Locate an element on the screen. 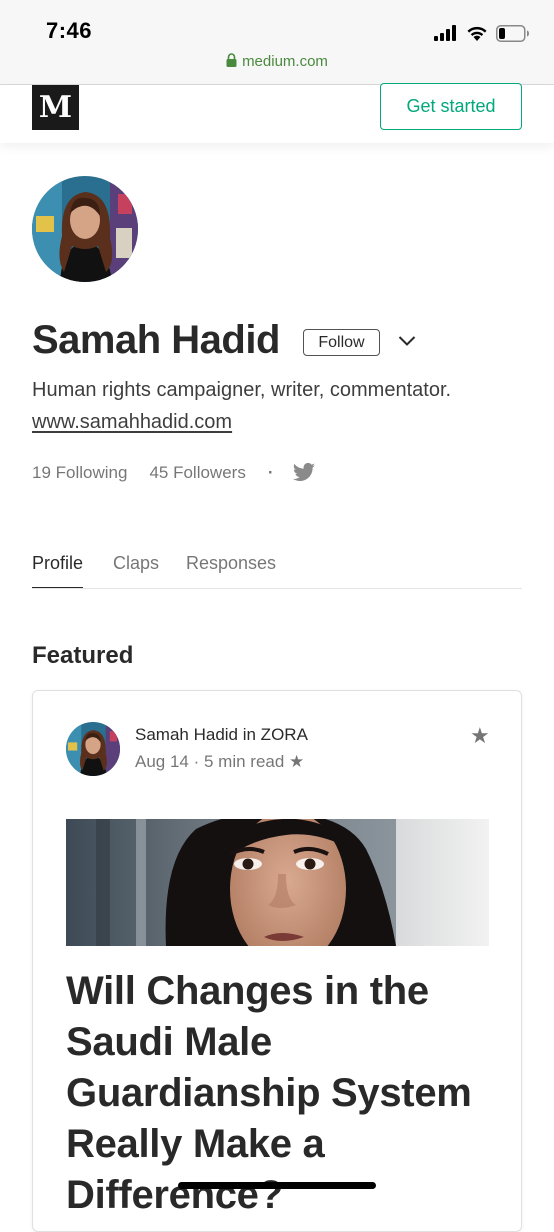  star-icon: ★ is located at coordinates (480, 736).